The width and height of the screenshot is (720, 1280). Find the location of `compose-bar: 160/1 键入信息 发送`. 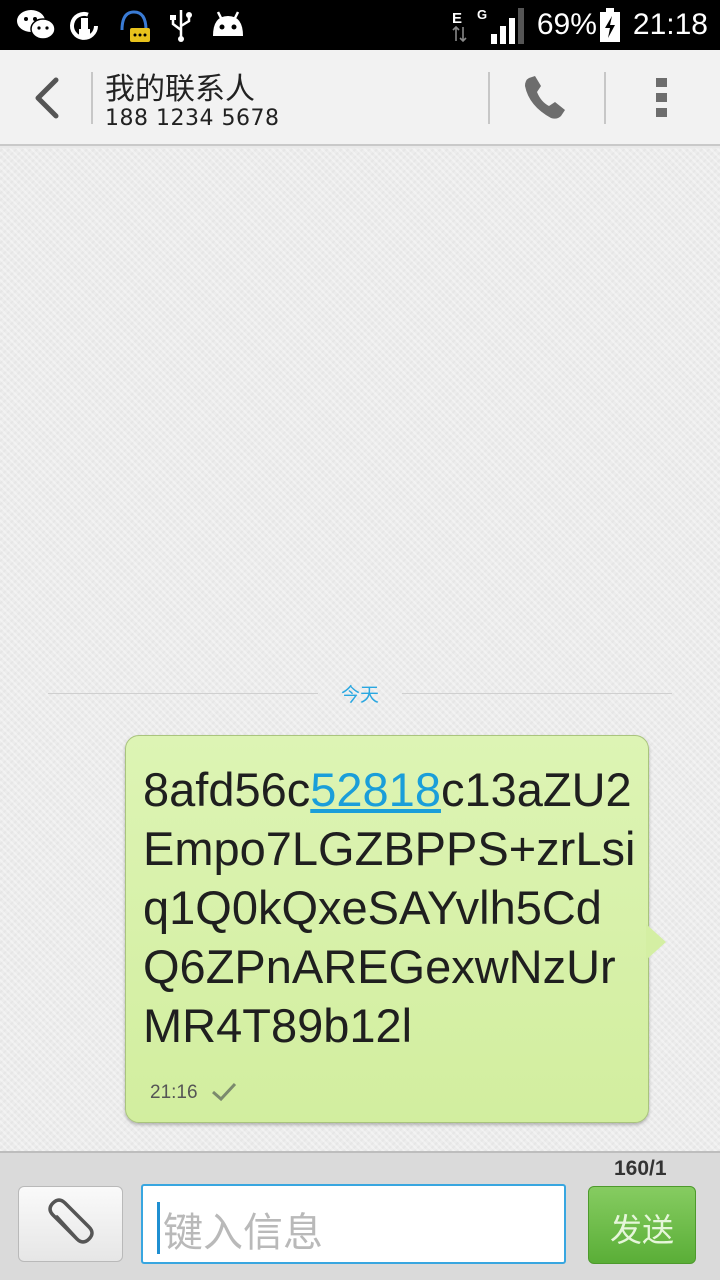

compose-bar: 160/1 键入信息 发送 is located at coordinates (360, 1215).